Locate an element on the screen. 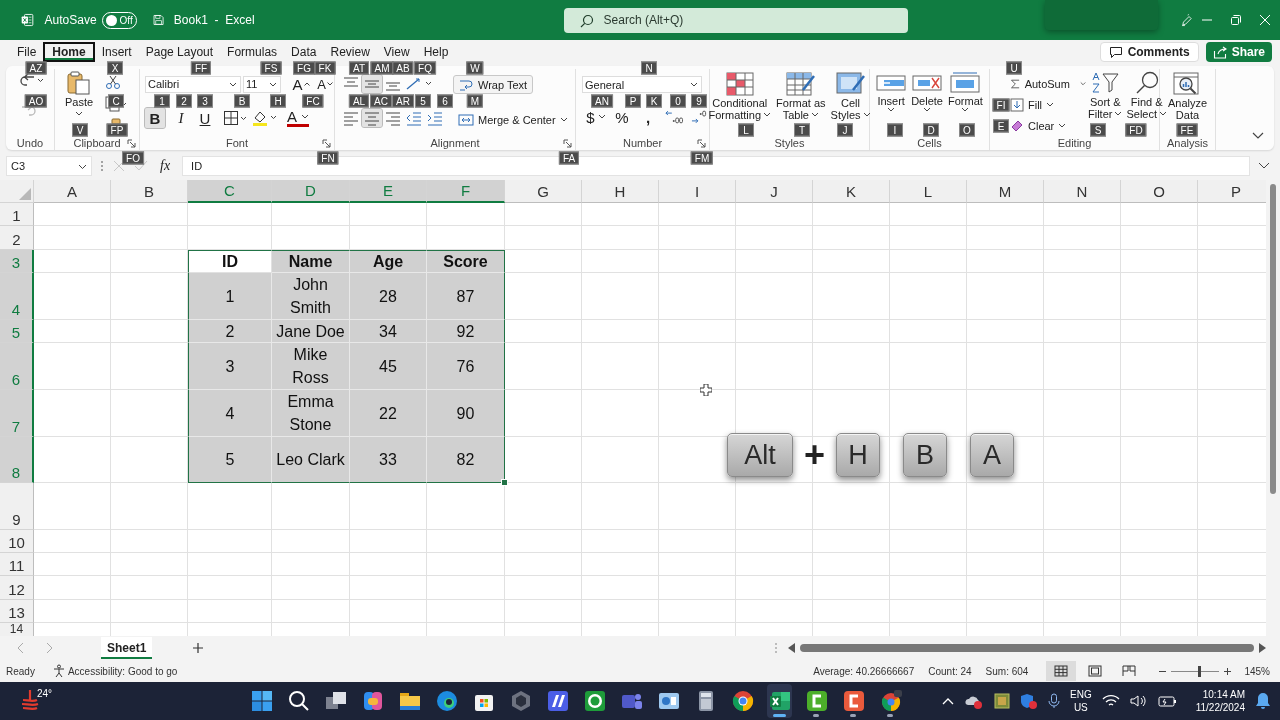 The height and width of the screenshot is (720, 1280). keytip-tooltip: T is located at coordinates (802, 130).